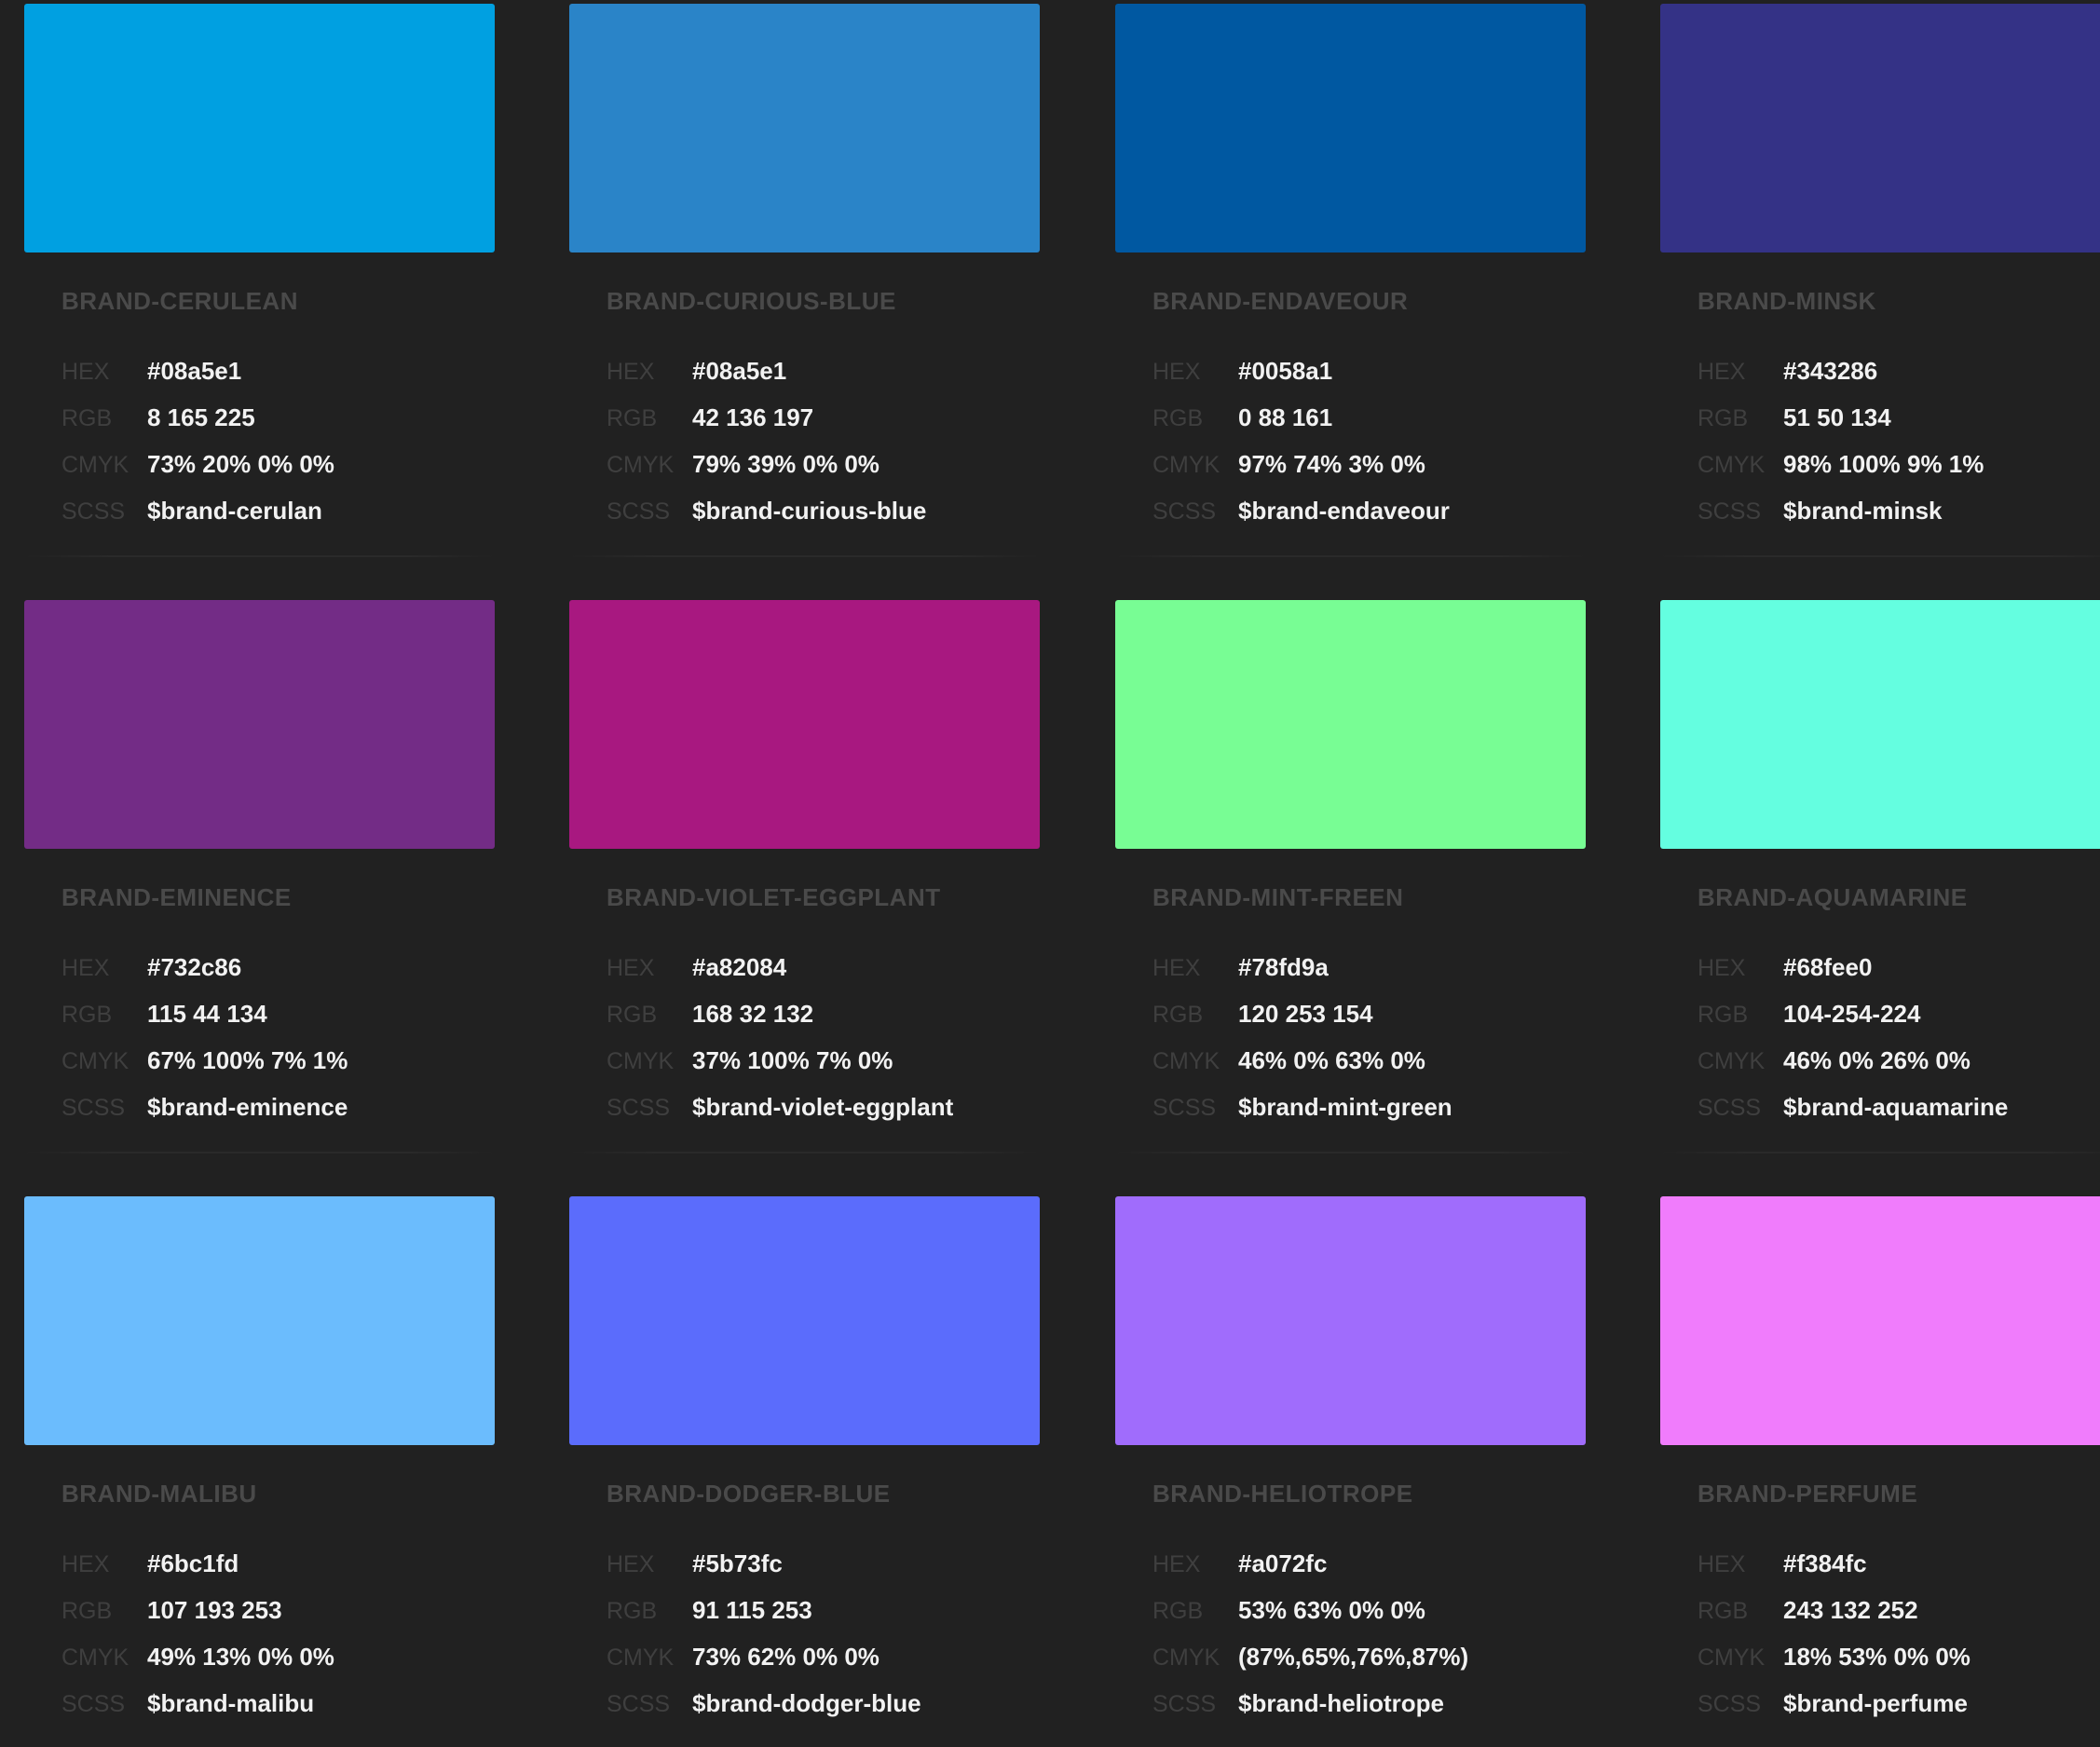 The image size is (2100, 1747). Describe the element at coordinates (234, 510) in the screenshot. I see `scss-value: $brand-cerulan` at that location.